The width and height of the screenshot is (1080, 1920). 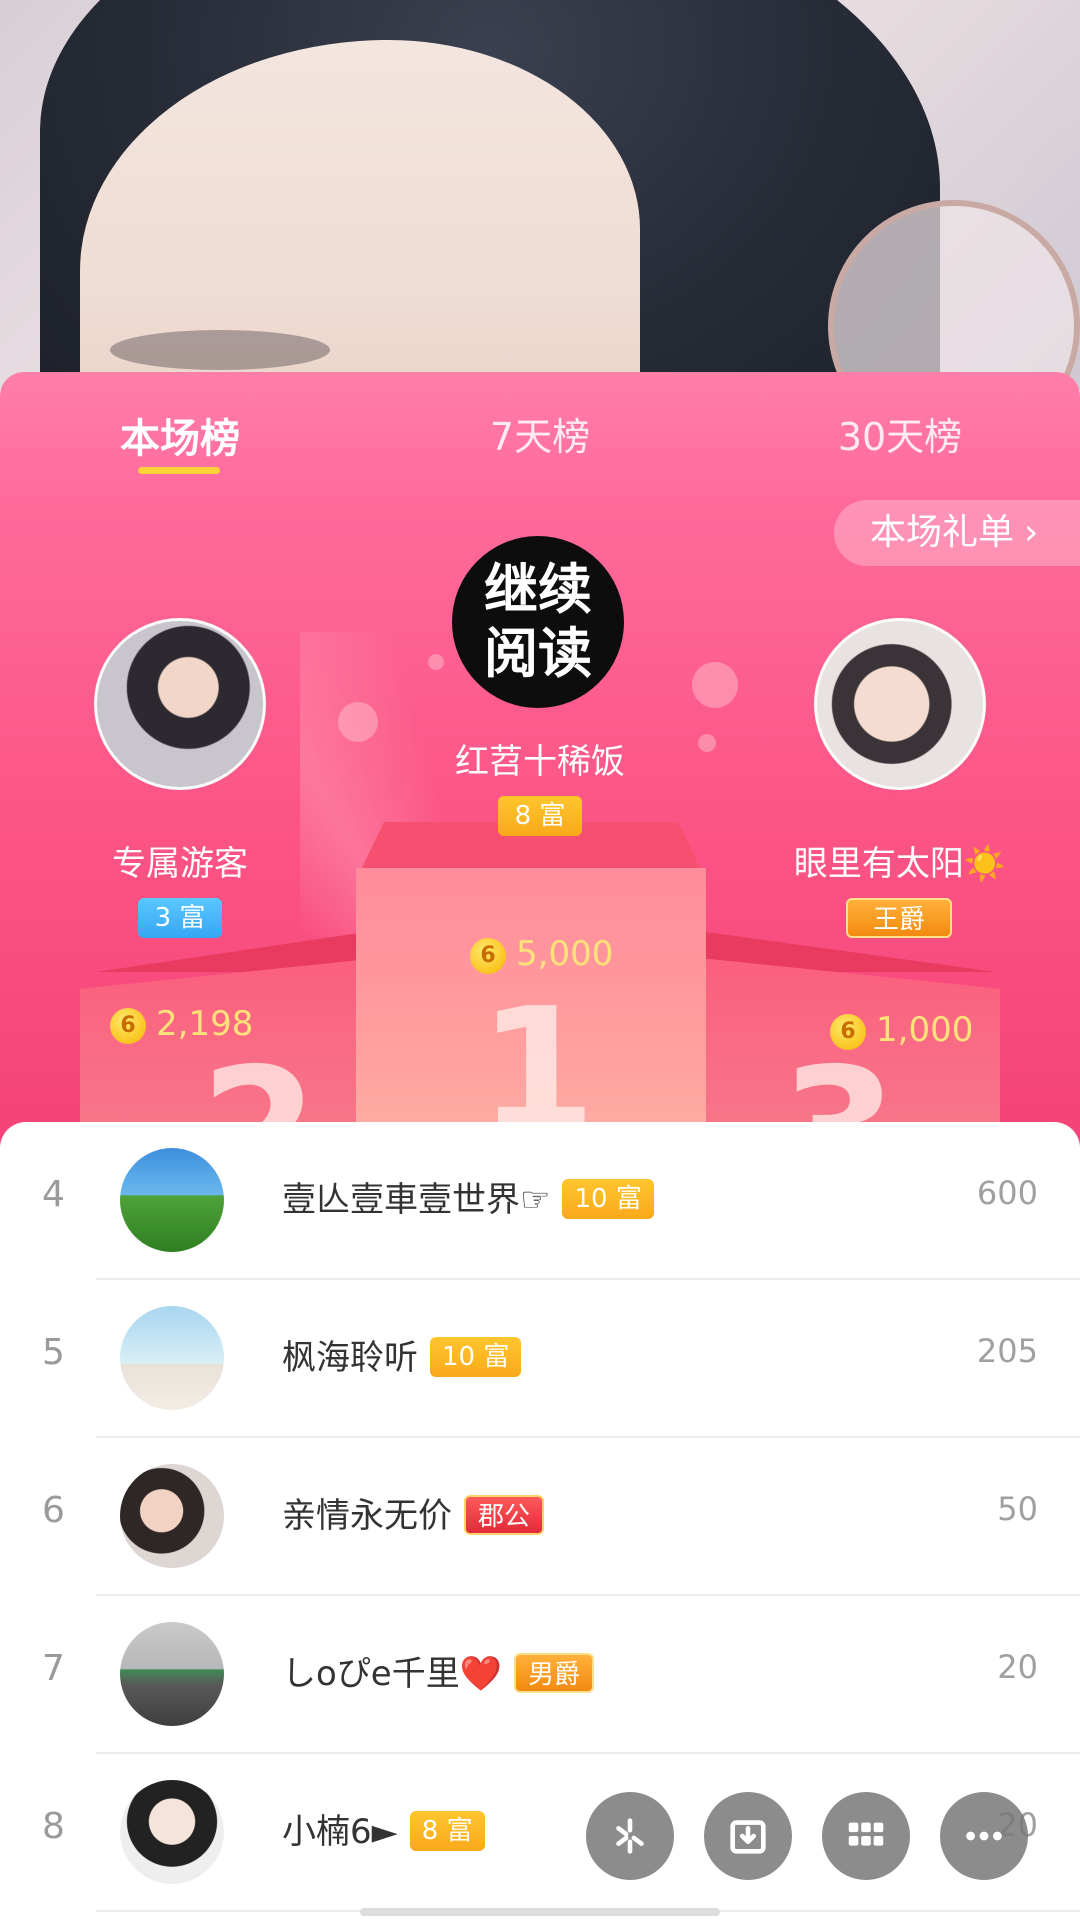 I want to click on gift-value: 20, so click(x=1017, y=1667).